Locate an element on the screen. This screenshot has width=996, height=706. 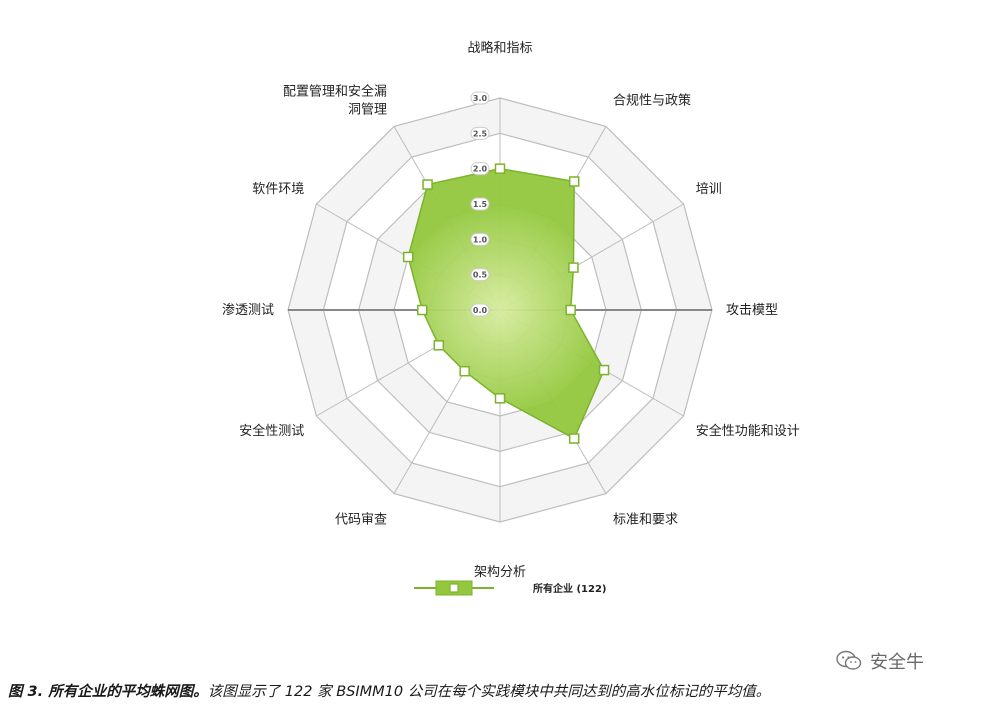
svg-text: 1.0 is located at coordinates (480, 239).